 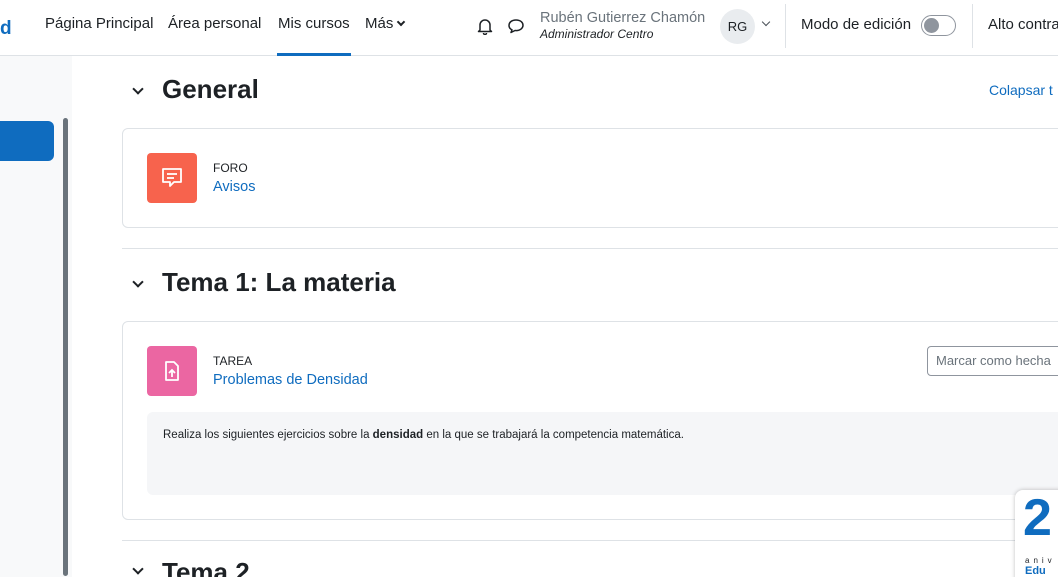 I want to click on site-logo: d, so click(x=6, y=29).